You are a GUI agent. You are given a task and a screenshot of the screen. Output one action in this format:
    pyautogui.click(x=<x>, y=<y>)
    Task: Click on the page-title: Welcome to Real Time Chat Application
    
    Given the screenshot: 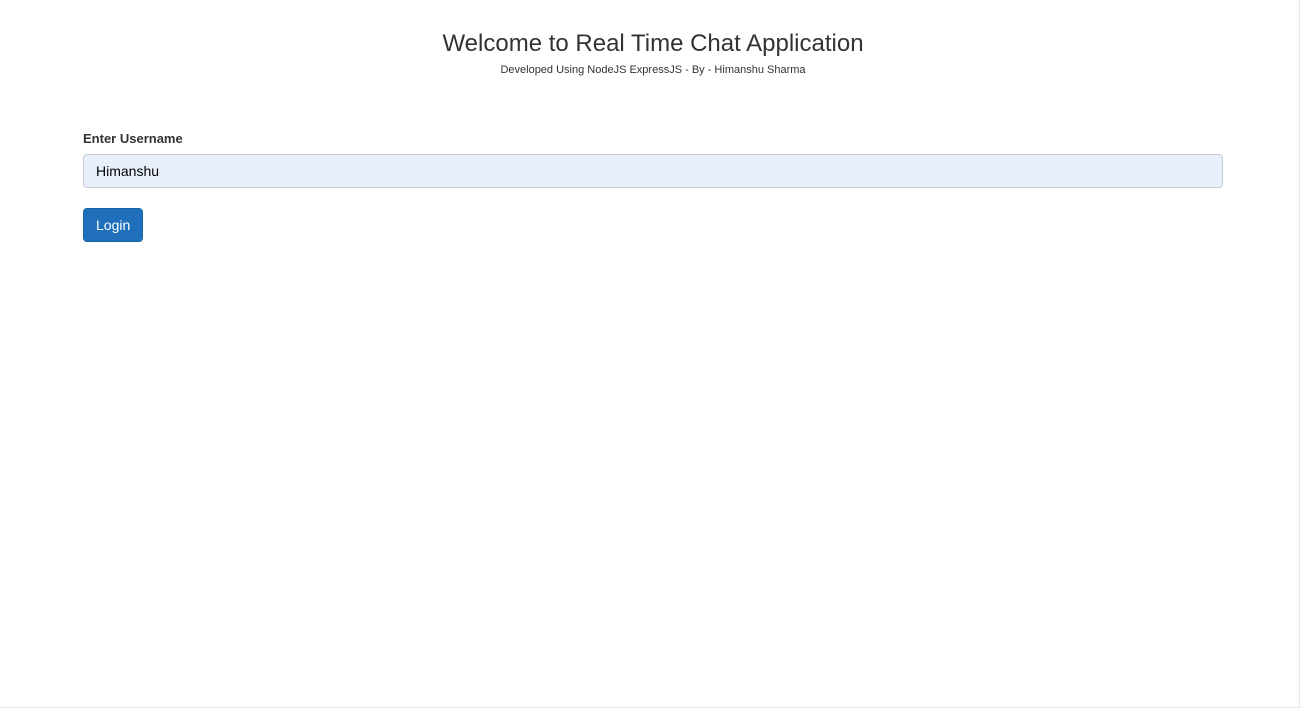 What is the action you would take?
    pyautogui.click(x=653, y=43)
    